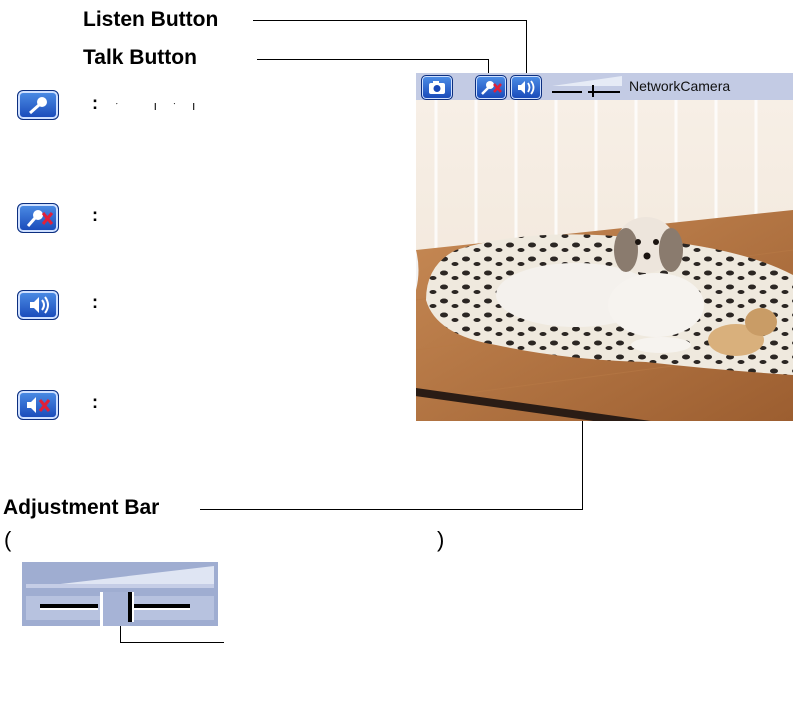 This screenshot has width=793, height=719. Describe the element at coordinates (172, 642) in the screenshot. I see `slider-leader-h` at that location.